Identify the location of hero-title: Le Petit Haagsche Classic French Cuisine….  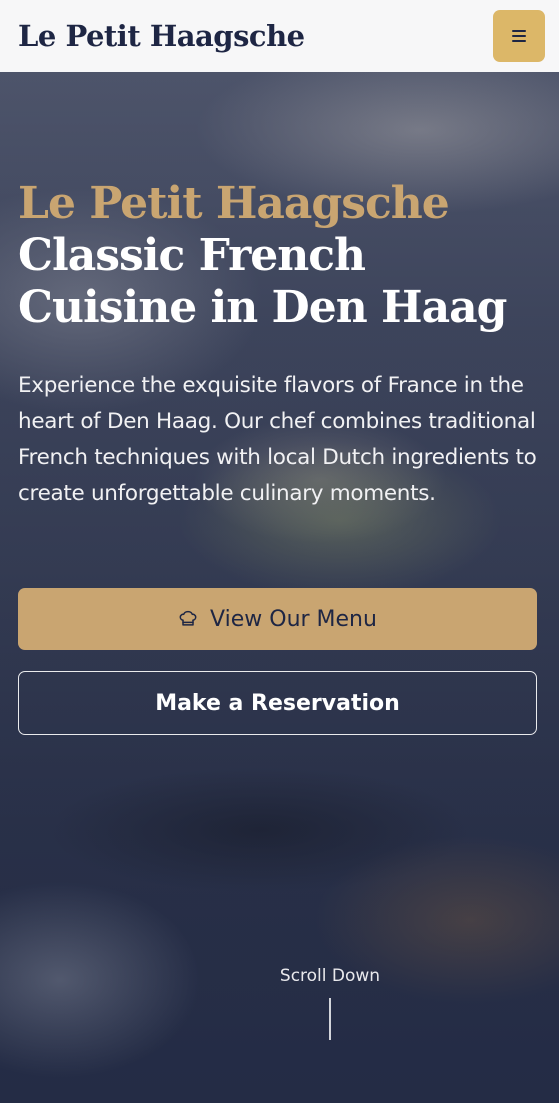
(278, 256).